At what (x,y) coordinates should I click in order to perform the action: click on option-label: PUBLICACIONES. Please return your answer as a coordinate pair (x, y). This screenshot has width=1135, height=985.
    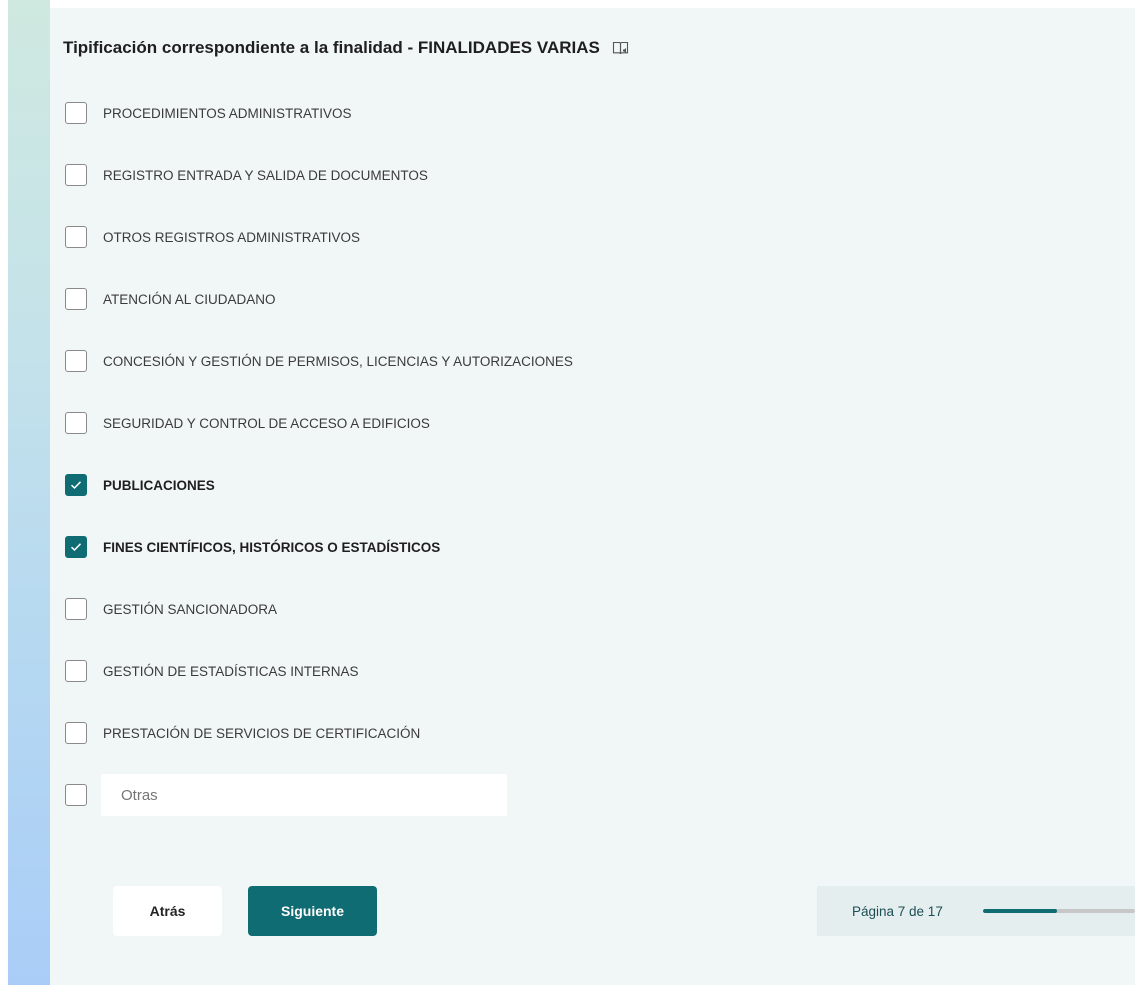
    Looking at the image, I should click on (159, 485).